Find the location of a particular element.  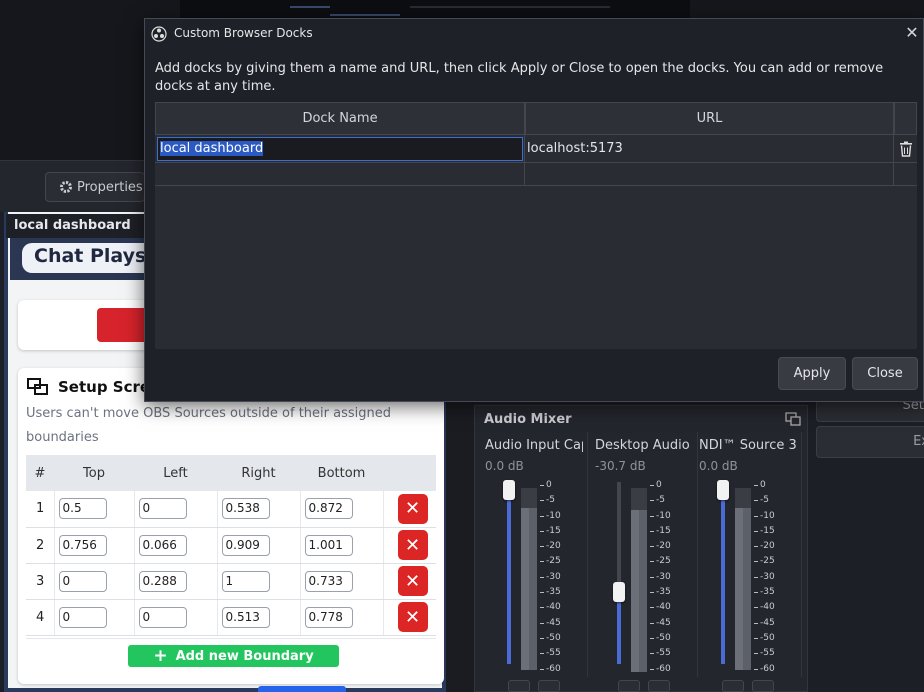

row-number: 2 is located at coordinates (40, 545).